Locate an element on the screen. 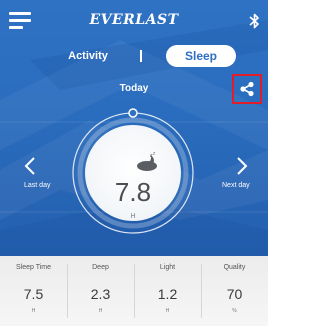 This screenshot has width=320, height=326. next-day-label: Next day is located at coordinates (236, 185).